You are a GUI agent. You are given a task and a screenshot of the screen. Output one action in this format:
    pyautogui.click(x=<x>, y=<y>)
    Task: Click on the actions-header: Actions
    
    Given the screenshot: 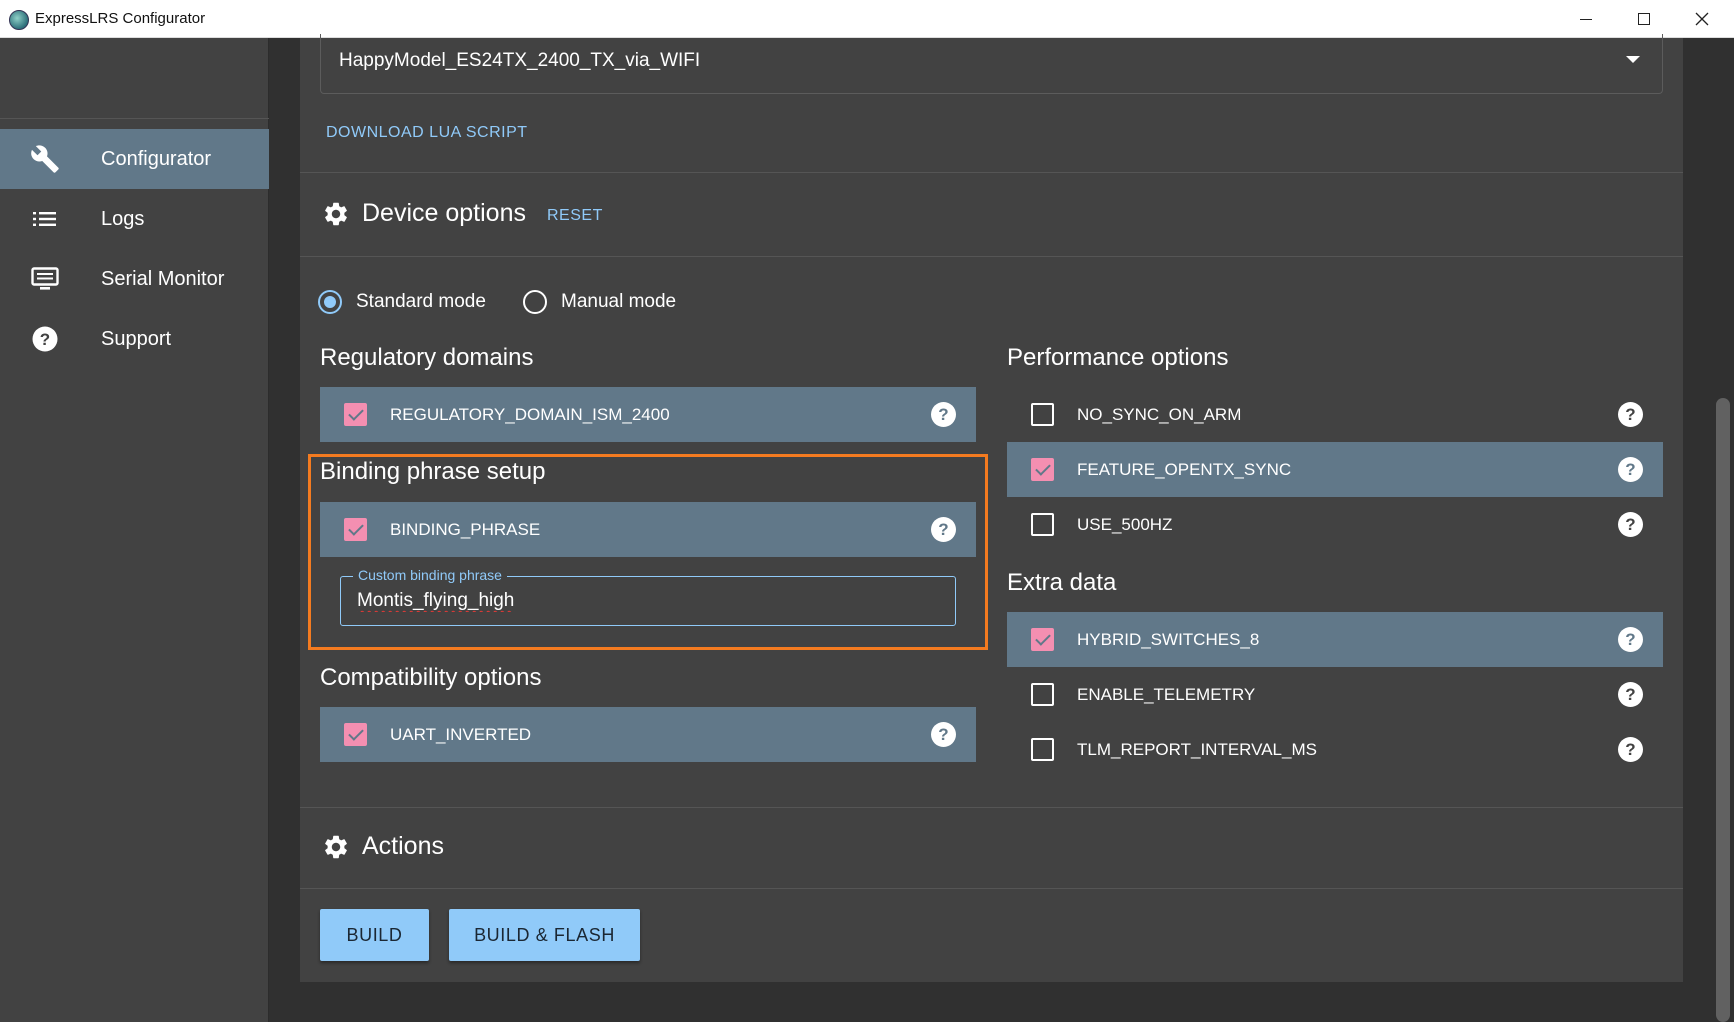 What is the action you would take?
    pyautogui.click(x=383, y=846)
    